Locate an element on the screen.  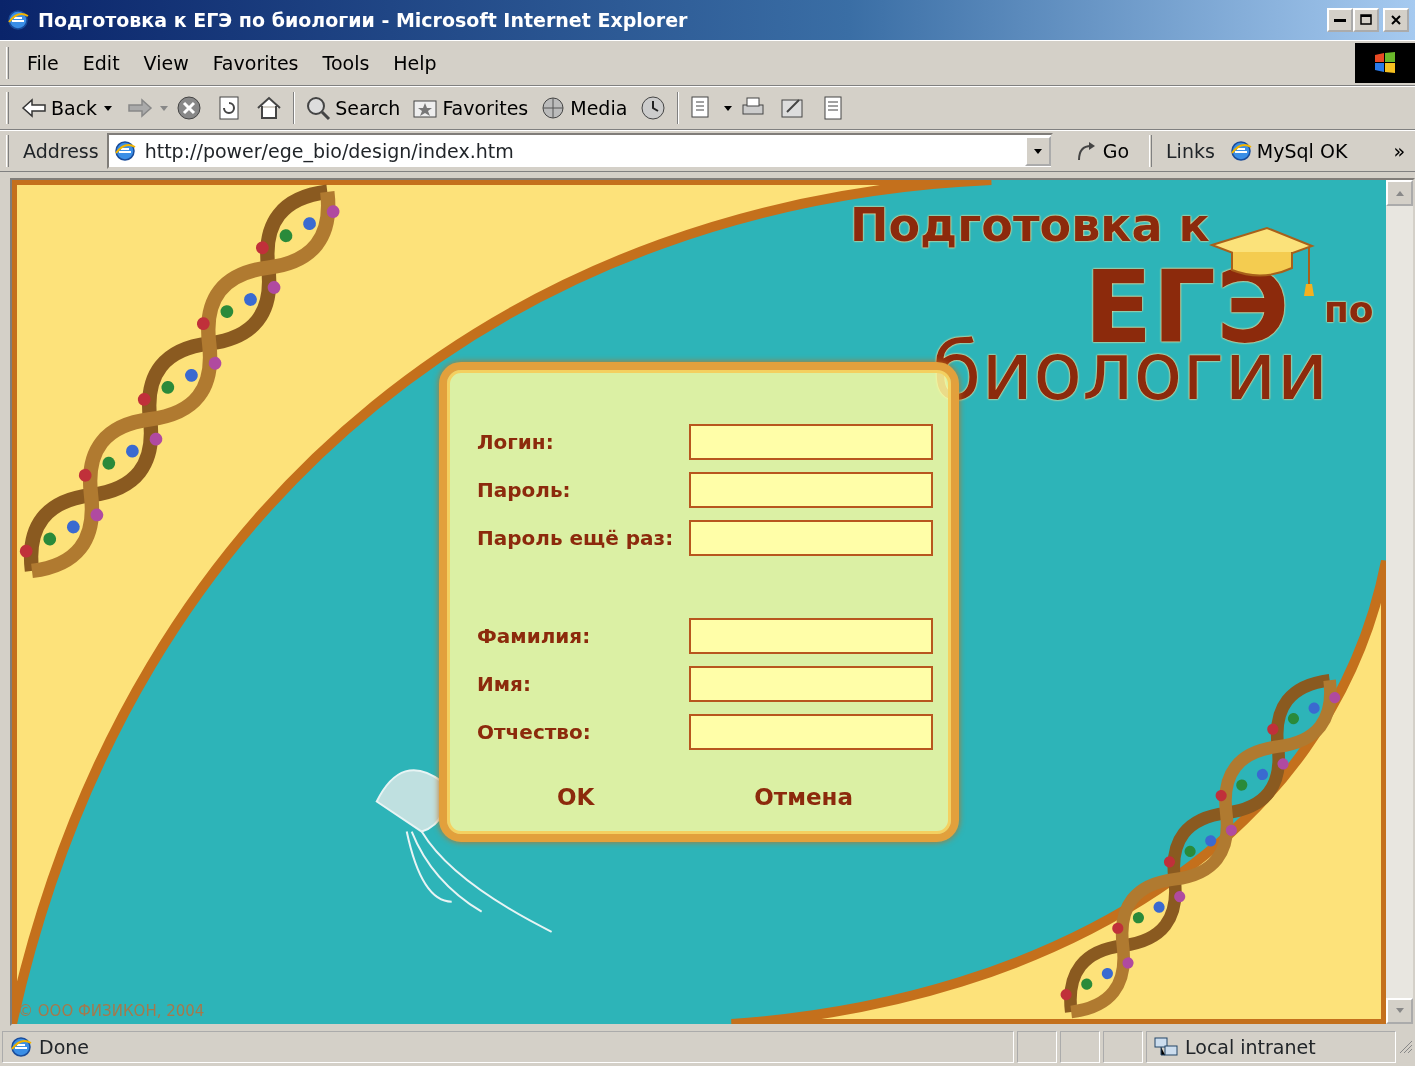
back-button: Back is located at coordinates (59, 108).